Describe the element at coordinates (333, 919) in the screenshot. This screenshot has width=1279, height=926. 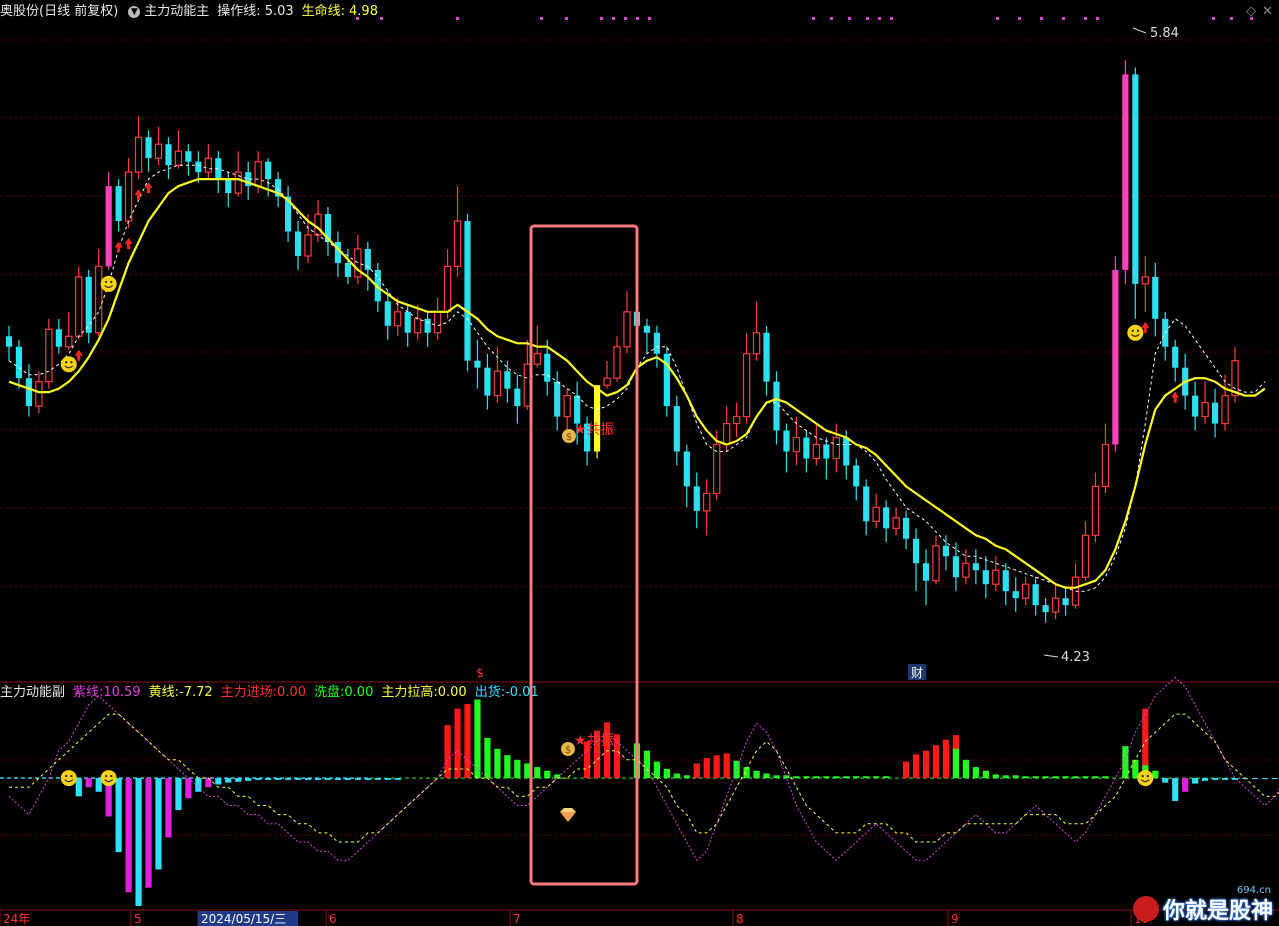
I see `x-axis-label: 6` at that location.